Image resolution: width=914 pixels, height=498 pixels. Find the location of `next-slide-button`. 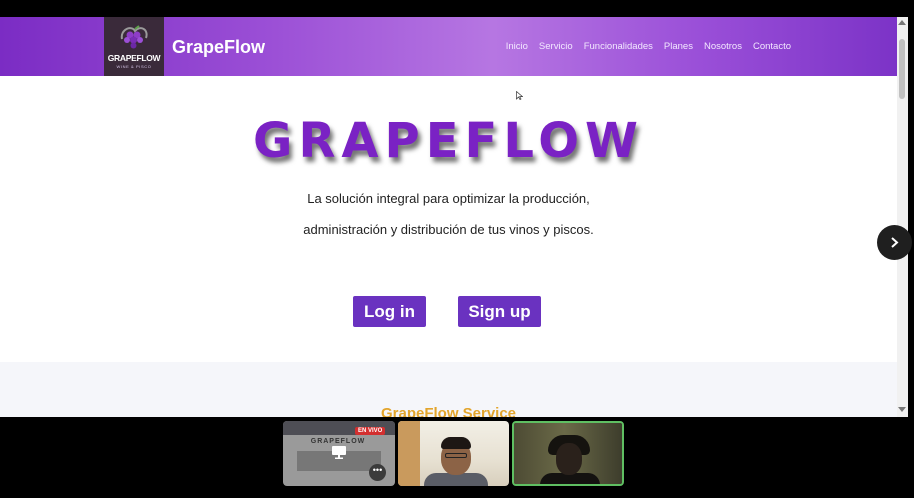

next-slide-button is located at coordinates (894, 242).